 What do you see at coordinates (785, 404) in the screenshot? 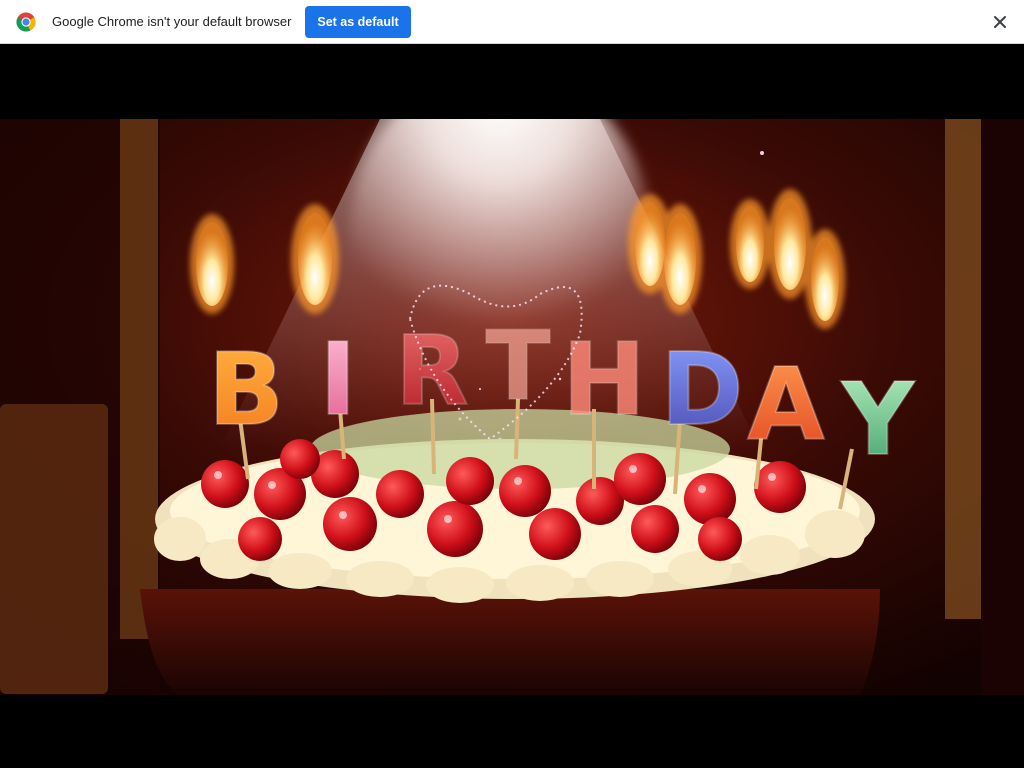
I see `candle-letter-a: A` at bounding box center [785, 404].